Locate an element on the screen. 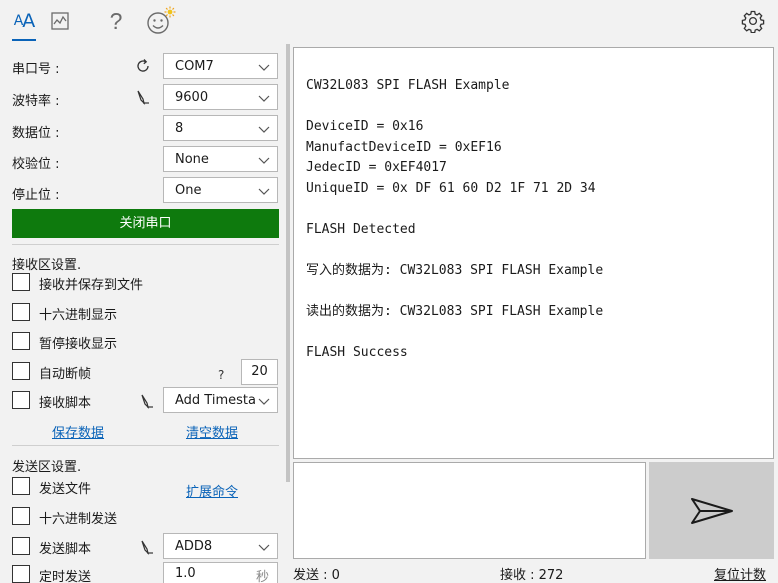 Image resolution: width=778 pixels, height=583 pixels. sent-count: 发送 : 0 is located at coordinates (316, 575).